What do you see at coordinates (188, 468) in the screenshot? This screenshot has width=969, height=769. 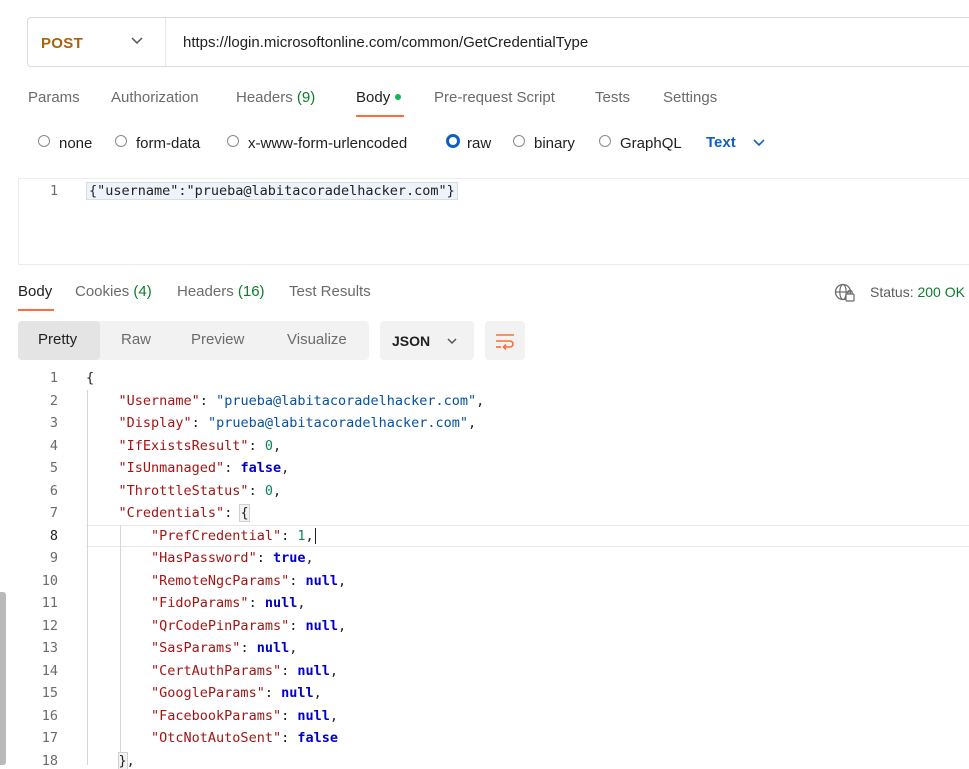 I see `code-line: "IsUnmanaged": false,` at bounding box center [188, 468].